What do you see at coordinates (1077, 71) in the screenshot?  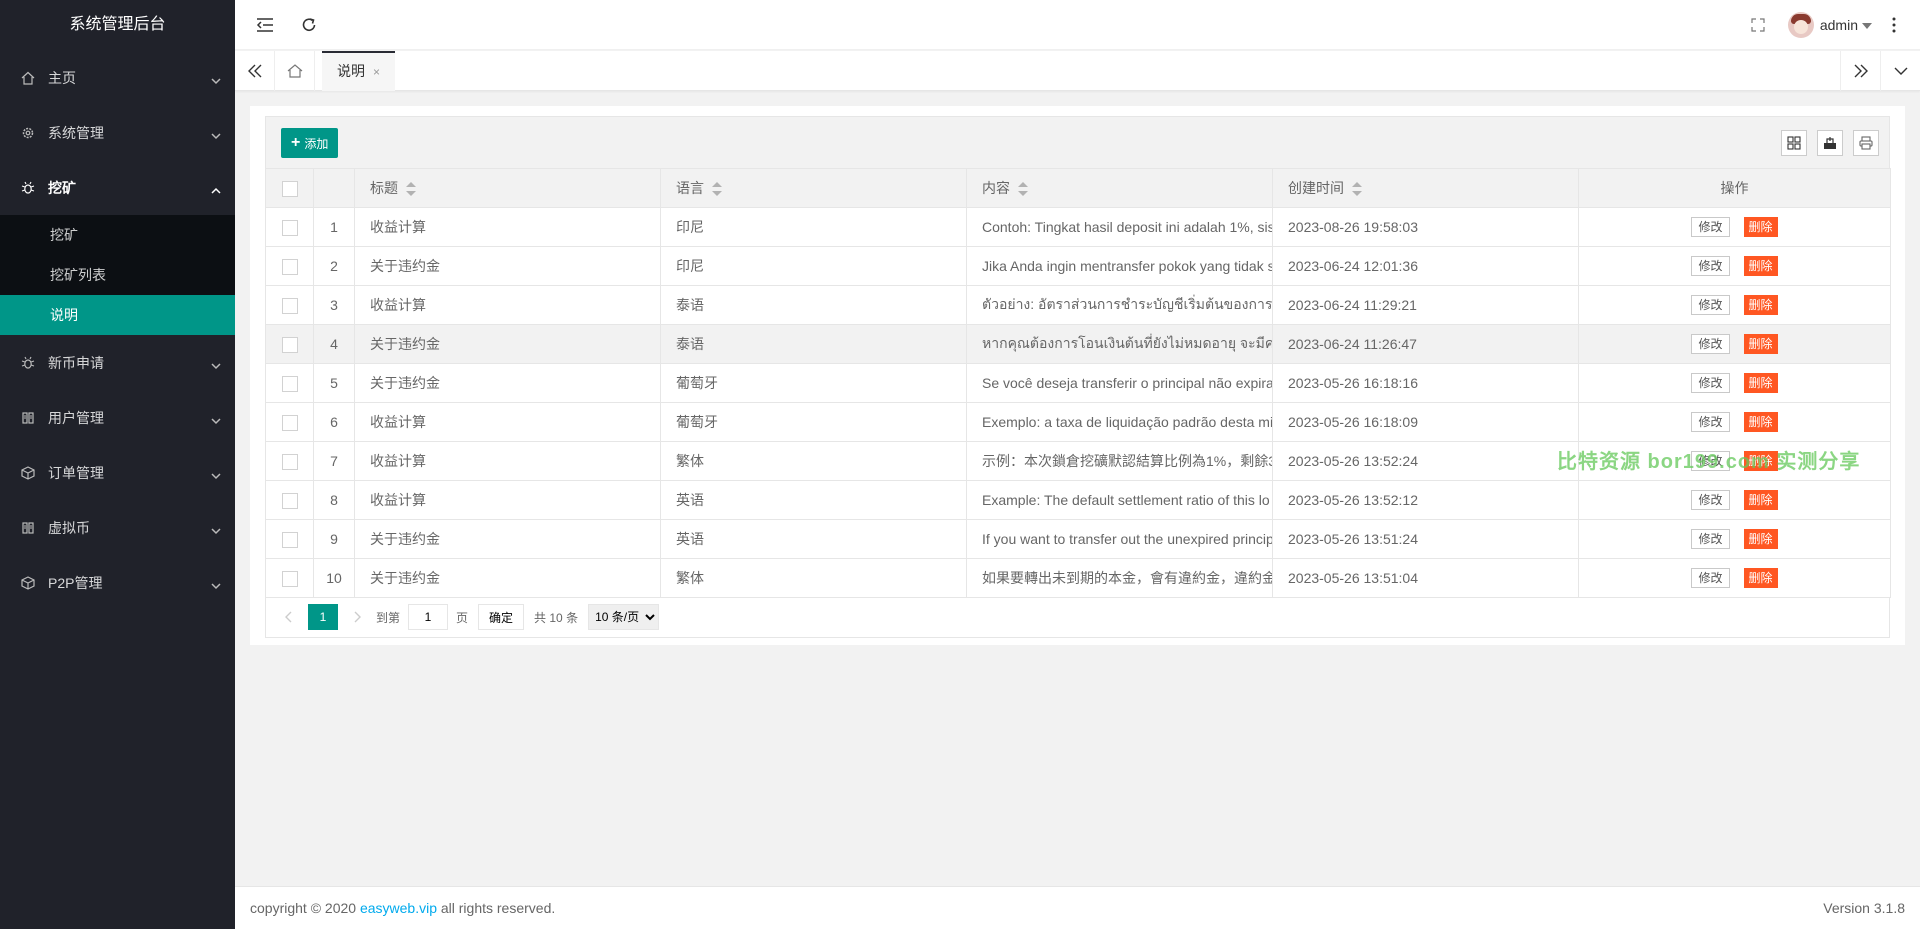 I see `tabs-bar: 说明 ×` at bounding box center [1077, 71].